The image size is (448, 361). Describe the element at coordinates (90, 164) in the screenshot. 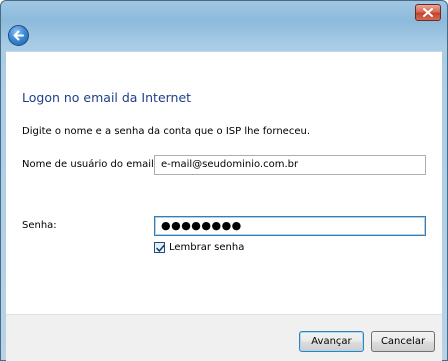

I see `email-label: Nome de usuário do email:` at that location.